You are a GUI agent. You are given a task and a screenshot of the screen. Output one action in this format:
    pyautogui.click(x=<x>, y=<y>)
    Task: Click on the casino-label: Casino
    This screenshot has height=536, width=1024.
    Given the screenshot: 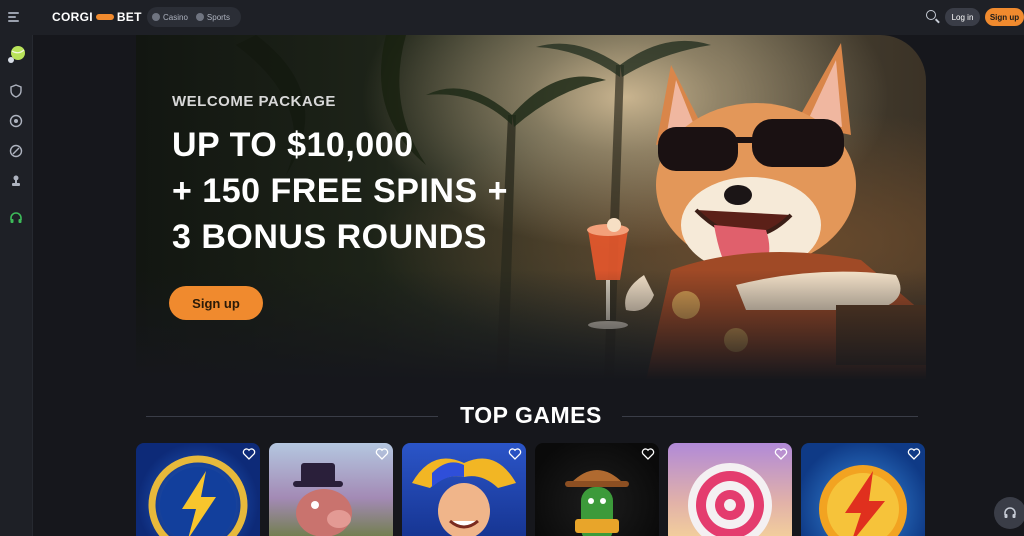 What is the action you would take?
    pyautogui.click(x=175, y=17)
    